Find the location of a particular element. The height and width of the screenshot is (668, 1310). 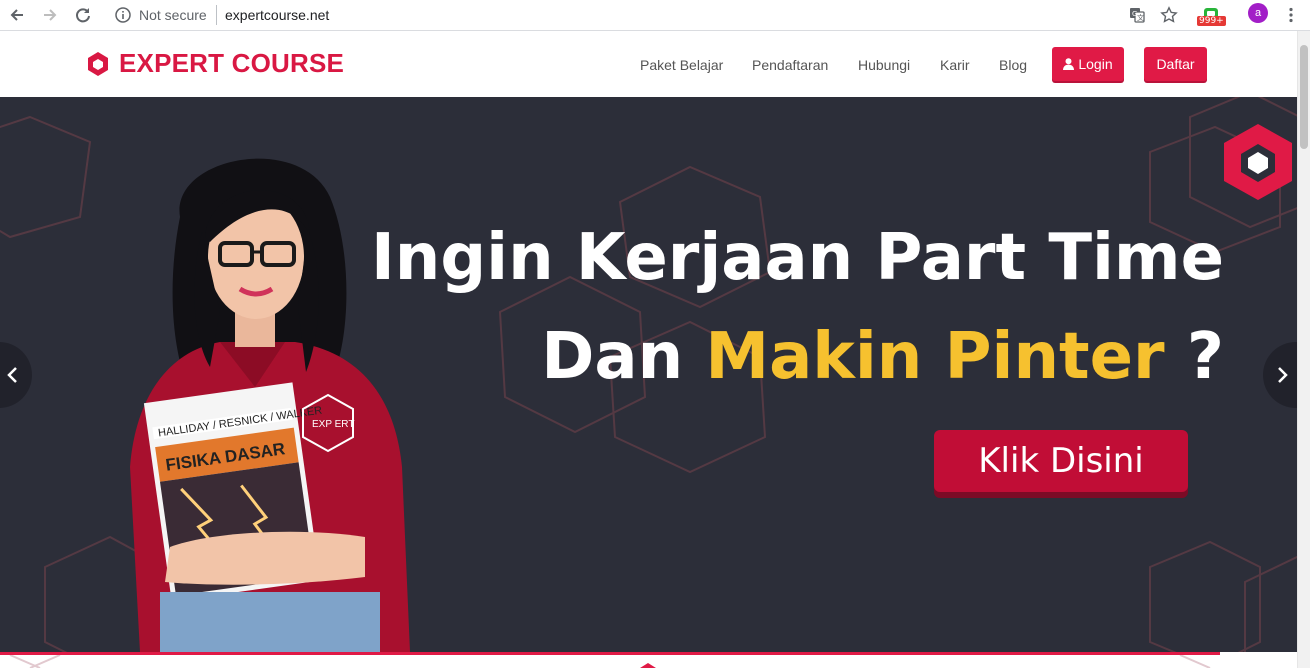

avatar-initial: a is located at coordinates (1258, 13).